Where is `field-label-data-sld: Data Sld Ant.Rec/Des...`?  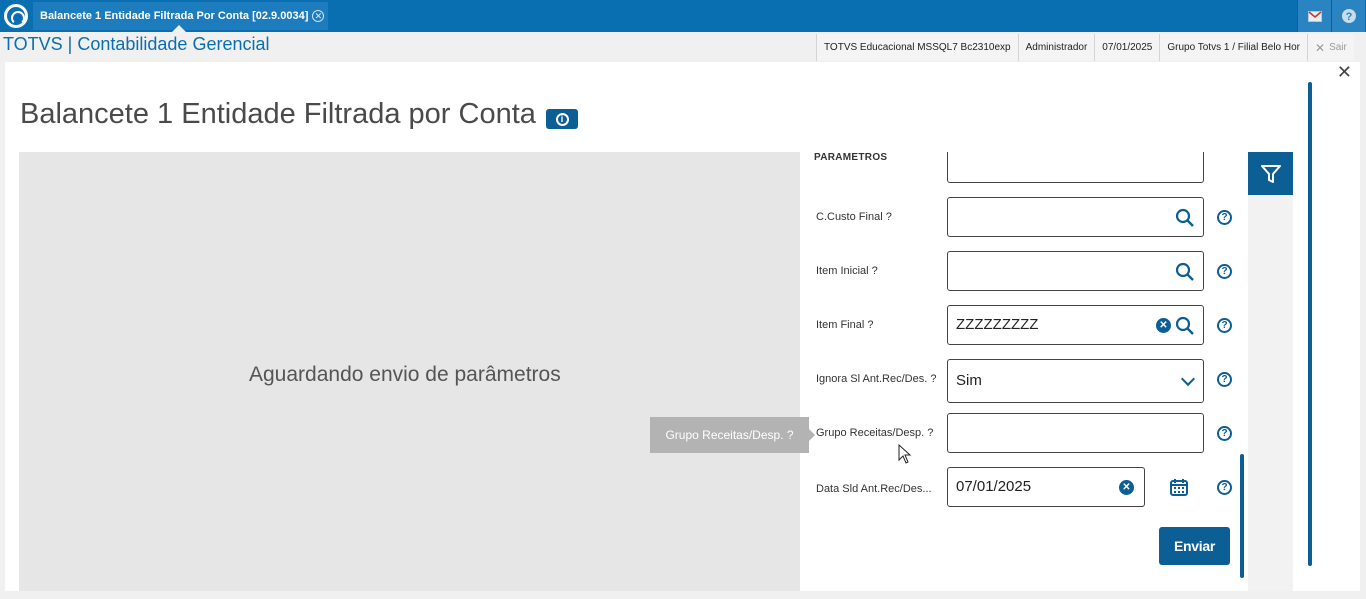 field-label-data-sld: Data Sld Ant.Rec/Des... is located at coordinates (874, 489).